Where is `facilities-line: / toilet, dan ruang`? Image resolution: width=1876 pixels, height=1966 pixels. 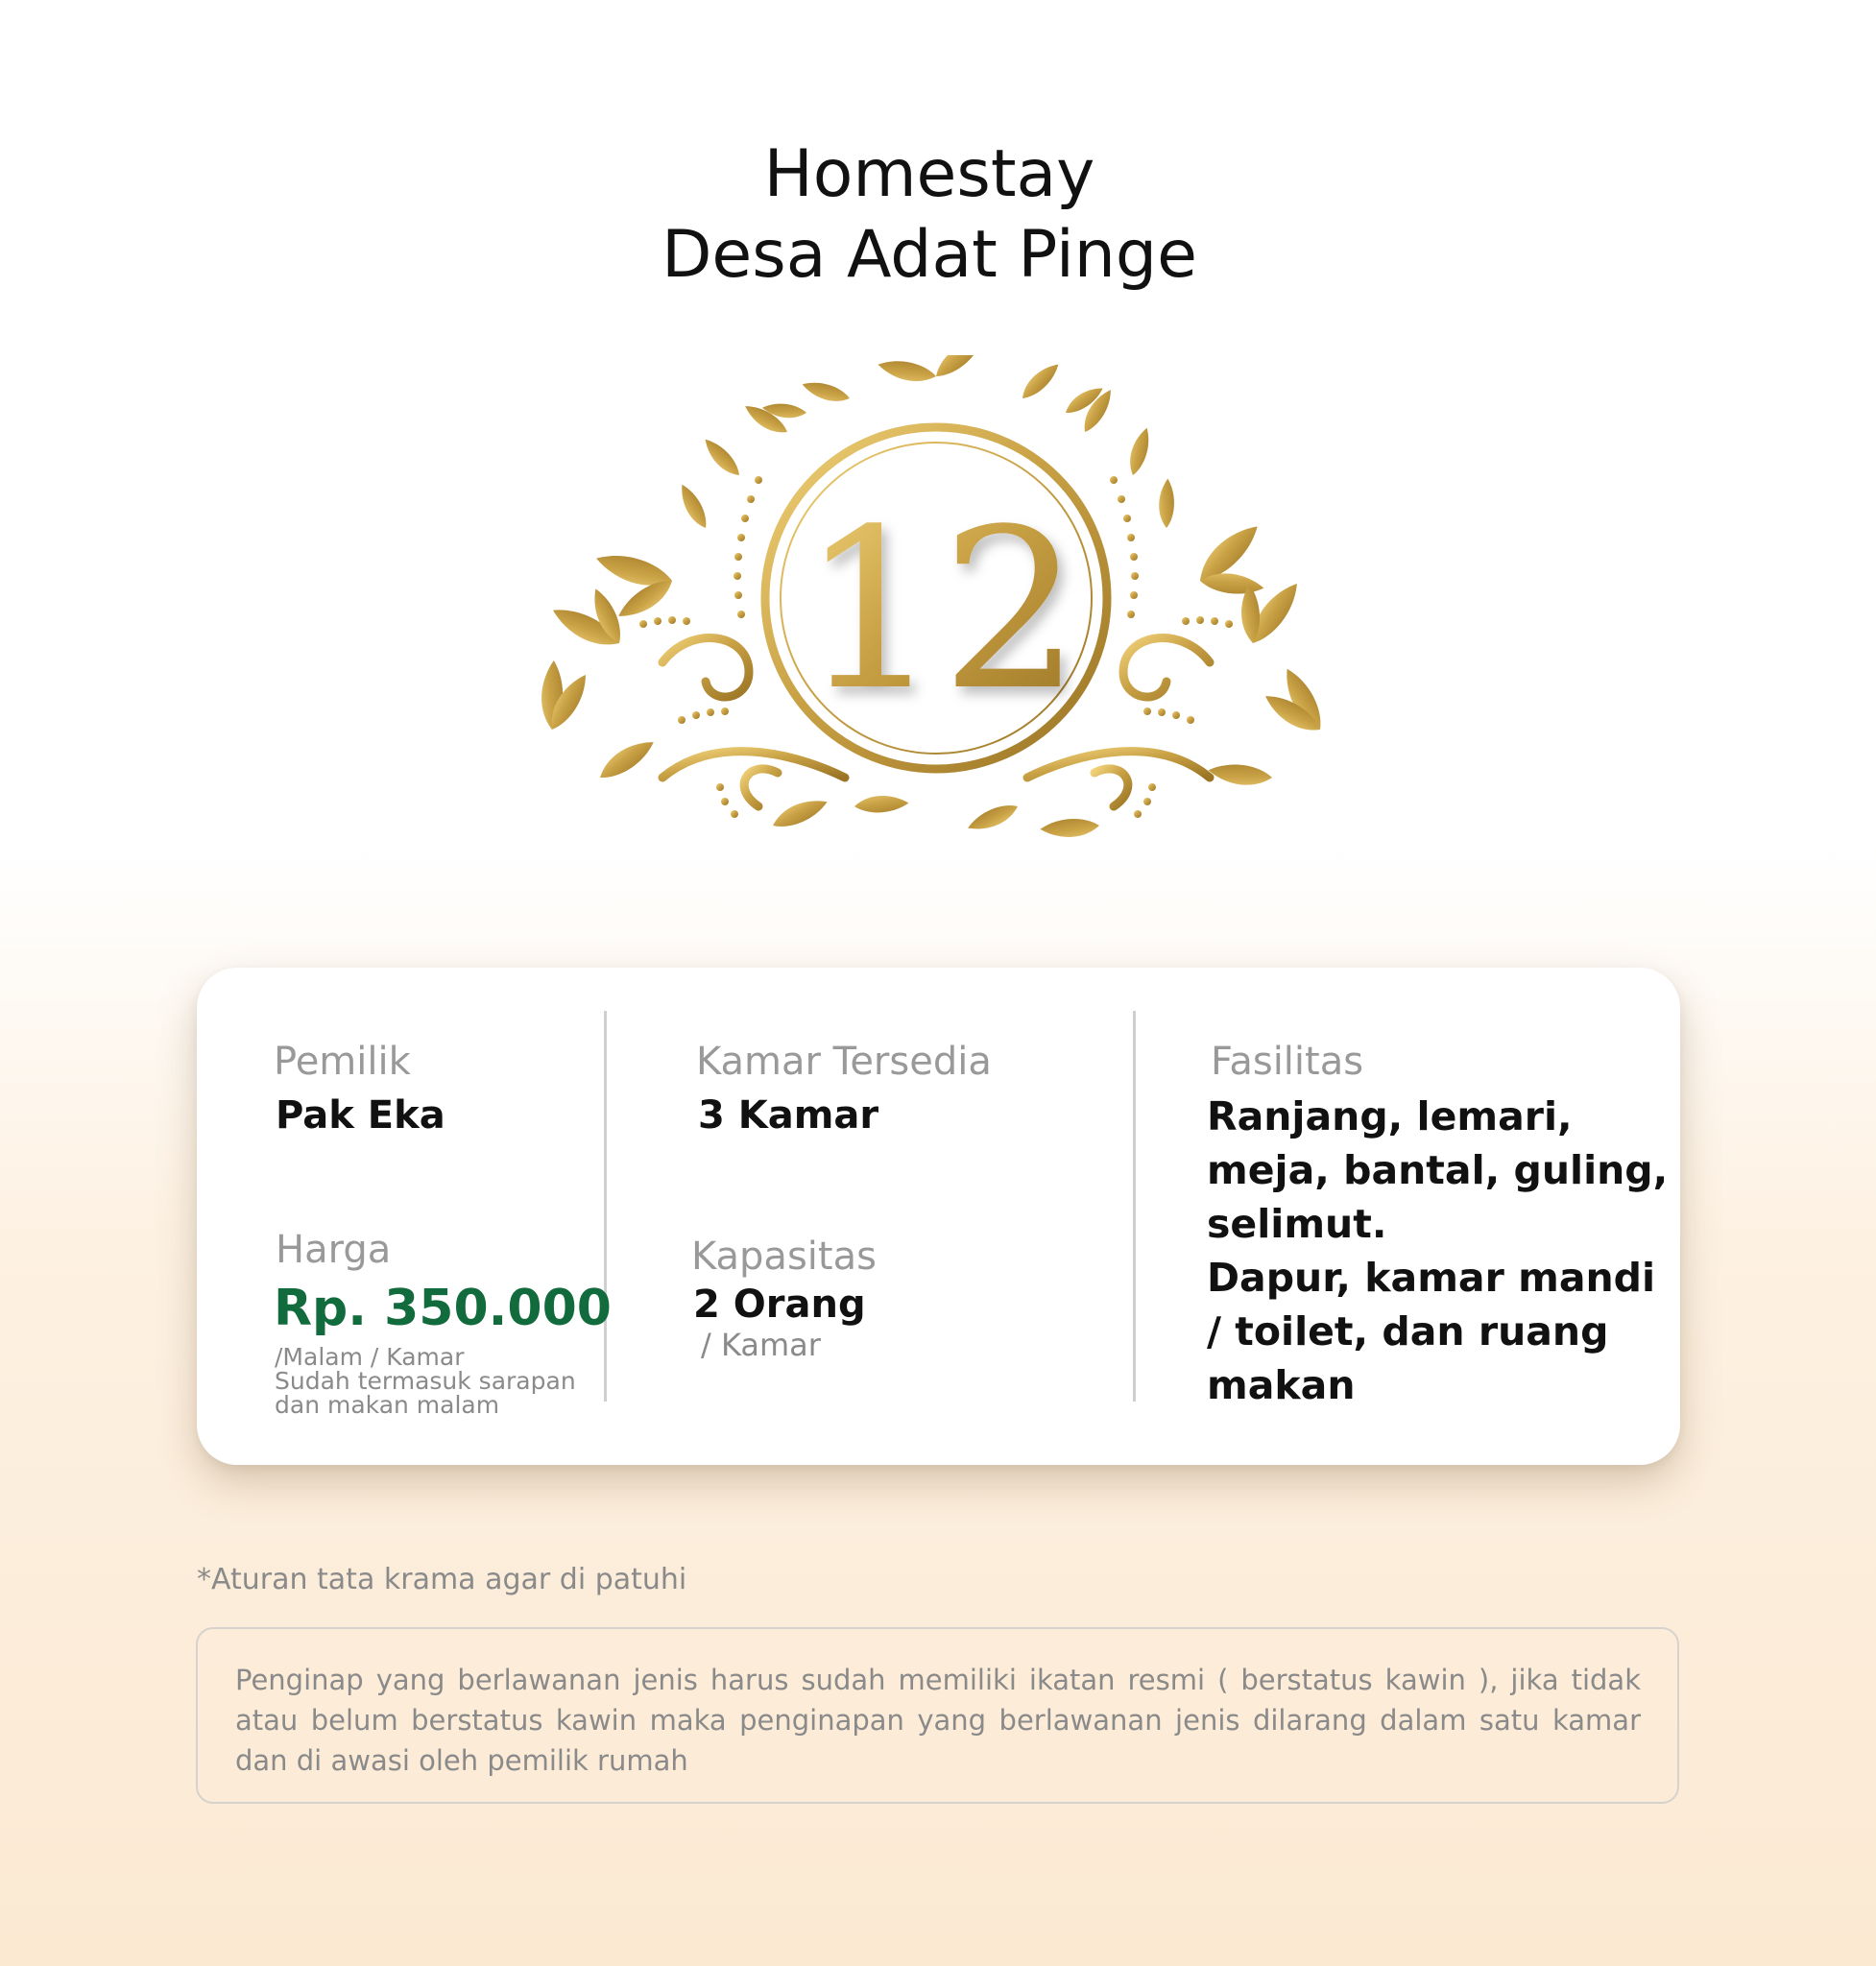
facilities-line: / toilet, dan ruang is located at coordinates (1408, 1331).